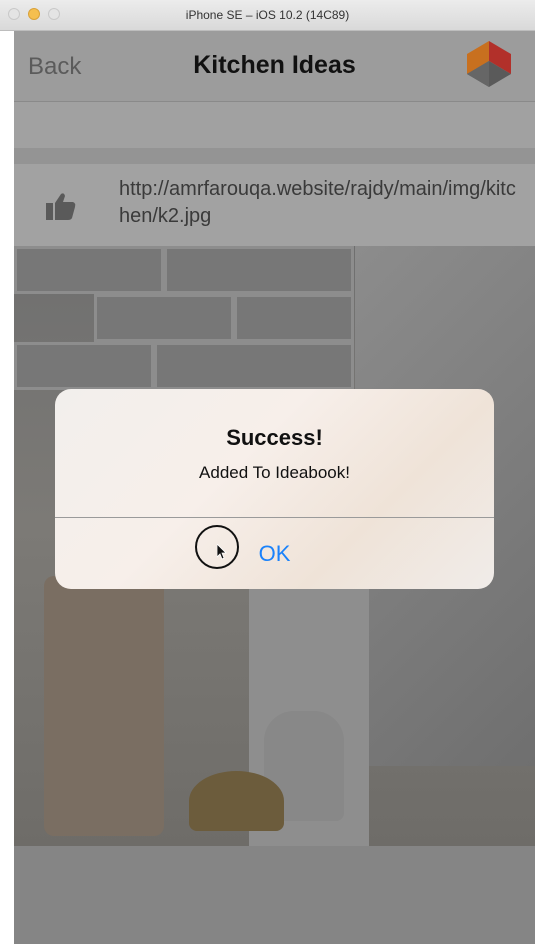 Image resolution: width=535 pixels, height=944 pixels. I want to click on photo-countertop, so click(274, 895).